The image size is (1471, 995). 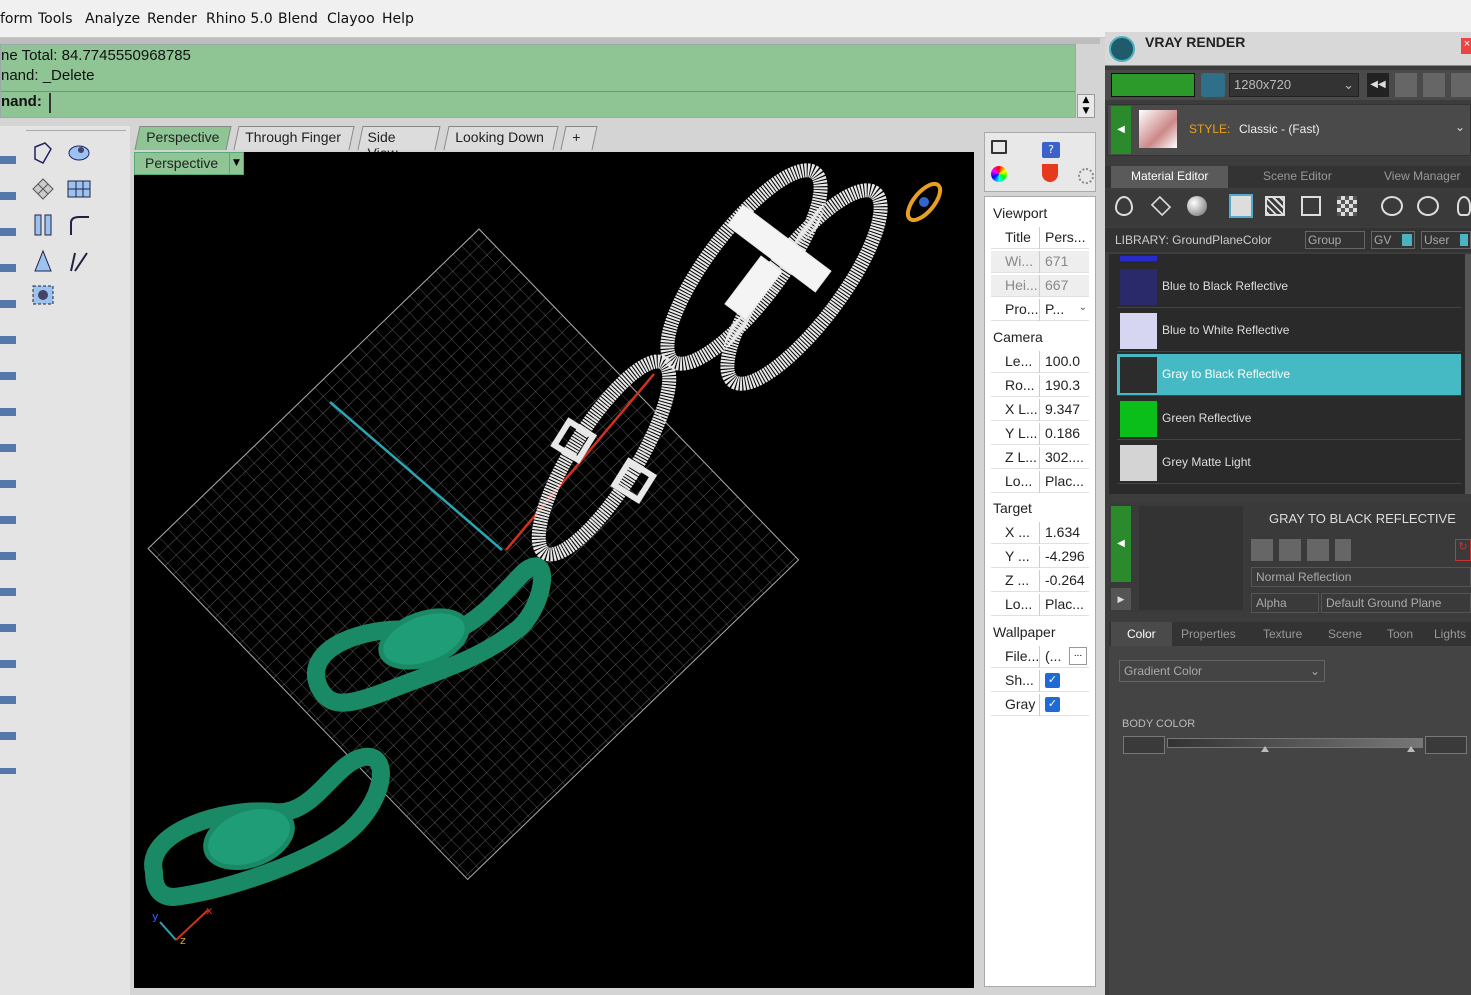 I want to click on reflection-select: Normal Reflection, so click(x=1361, y=577).